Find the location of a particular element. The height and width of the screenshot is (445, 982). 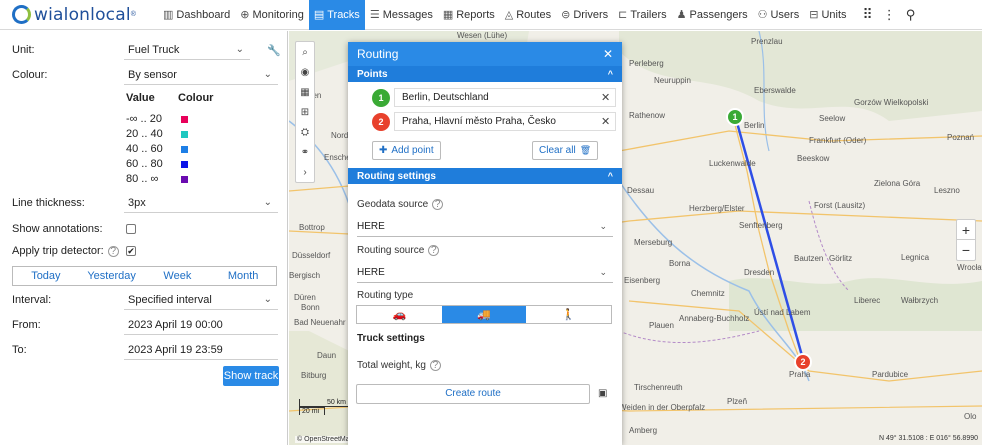

truck-icon: 🚚 is located at coordinates (484, 315).